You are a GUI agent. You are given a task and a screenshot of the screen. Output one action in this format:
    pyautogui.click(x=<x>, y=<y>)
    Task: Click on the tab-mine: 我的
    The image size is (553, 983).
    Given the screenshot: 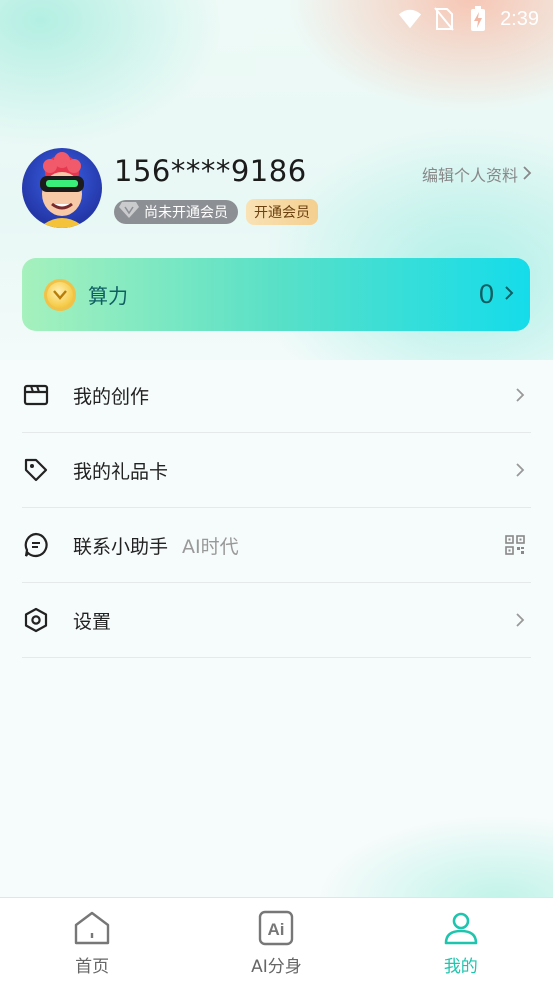 What is the action you would take?
    pyautogui.click(x=461, y=940)
    